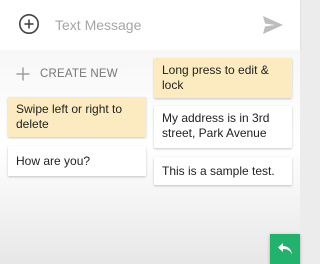  I want to click on create-new-label: CREATE NEW, so click(79, 74).